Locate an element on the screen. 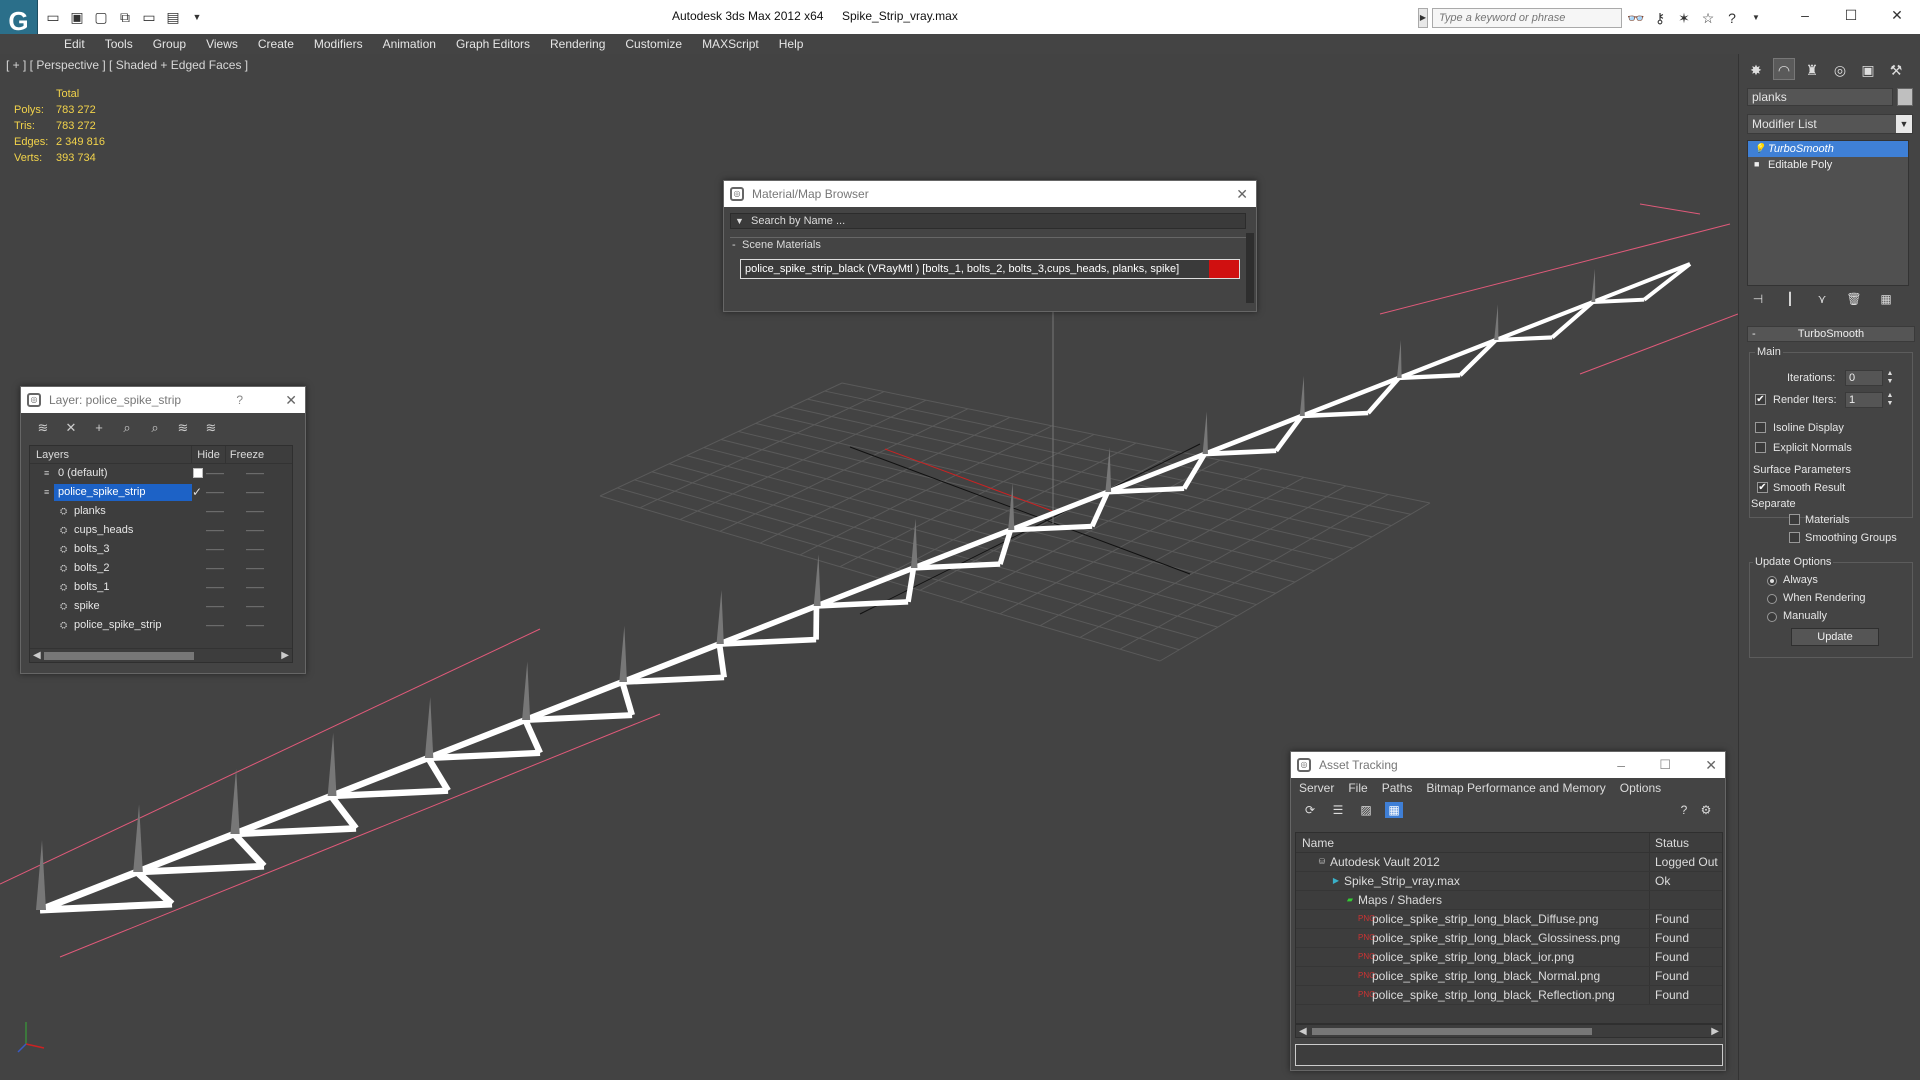 The height and width of the screenshot is (1080, 1920). show-end-result-icon: ┃ is located at coordinates (1790, 299).